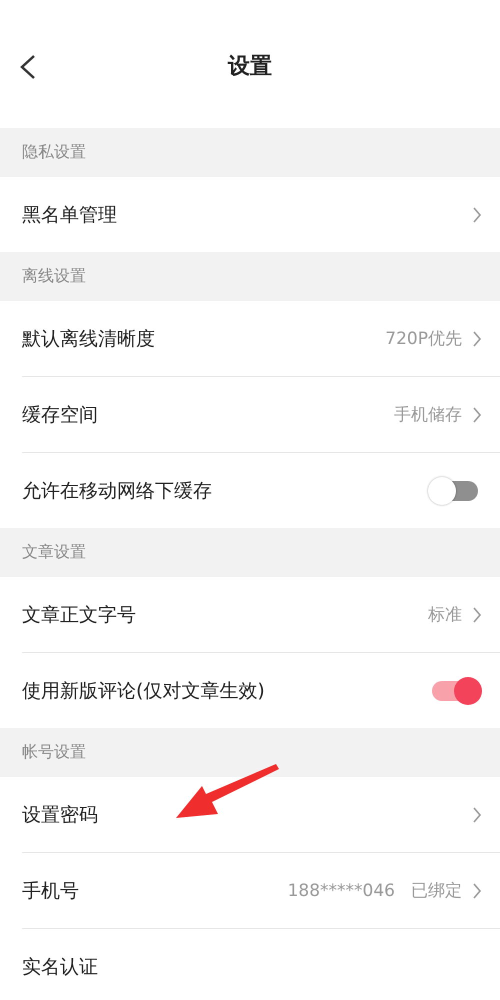 The image size is (500, 1000). Describe the element at coordinates (70, 215) in the screenshot. I see `setting-label: 黑名单管理` at that location.